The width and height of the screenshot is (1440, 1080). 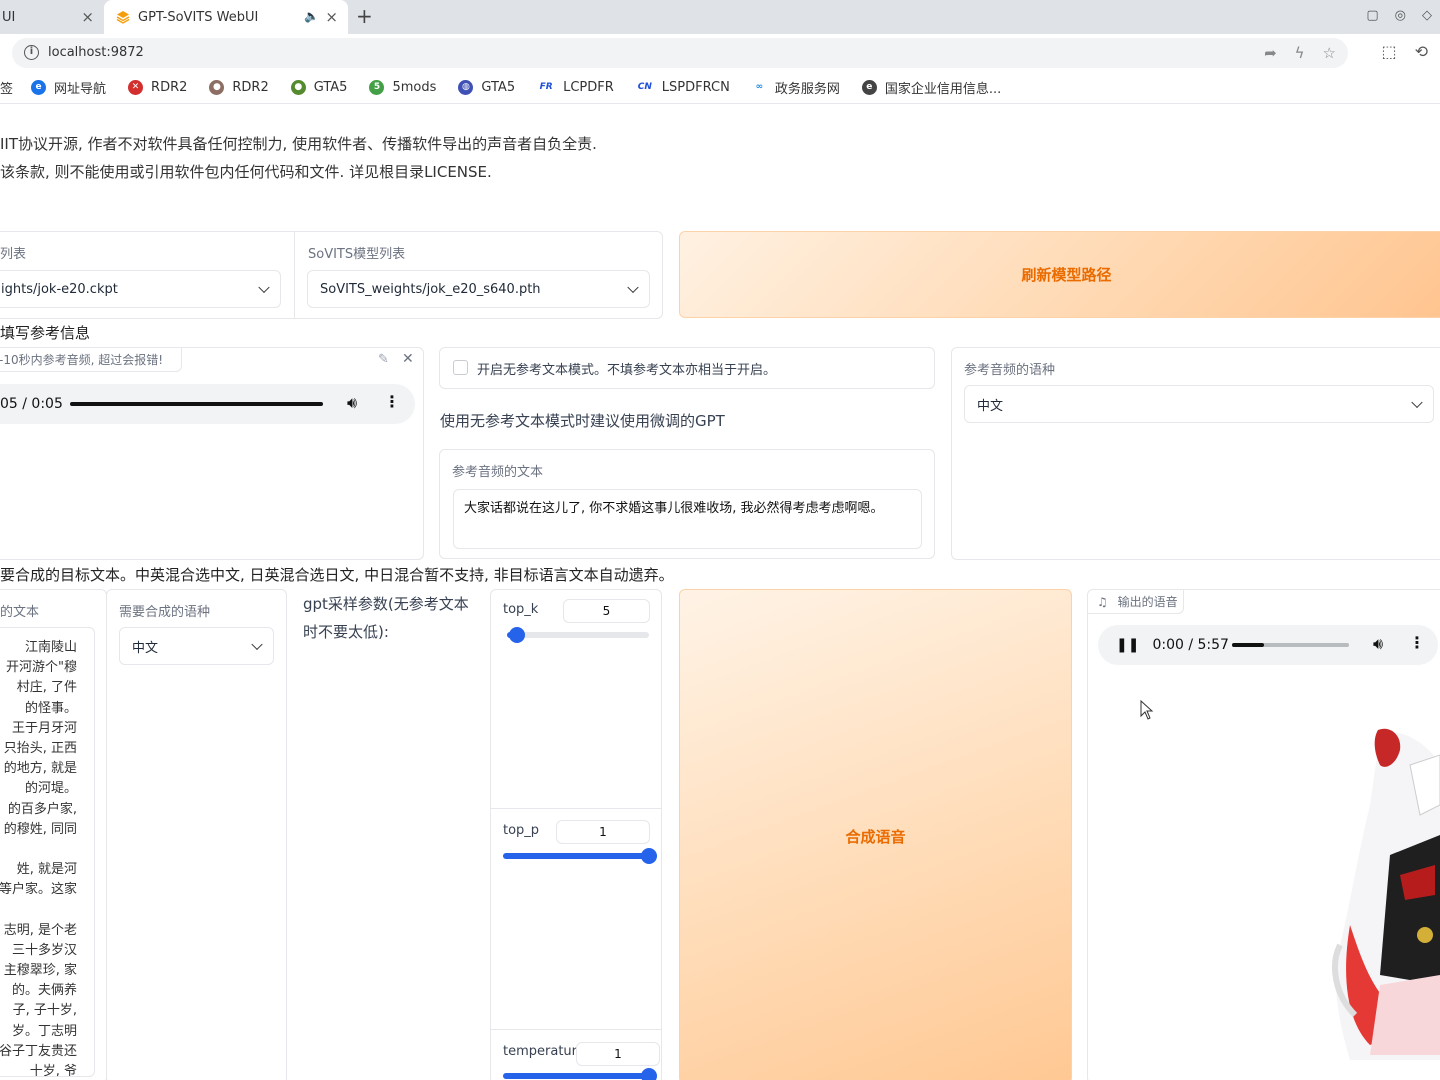 I want to click on star-icon: ☆, so click(x=1329, y=53).